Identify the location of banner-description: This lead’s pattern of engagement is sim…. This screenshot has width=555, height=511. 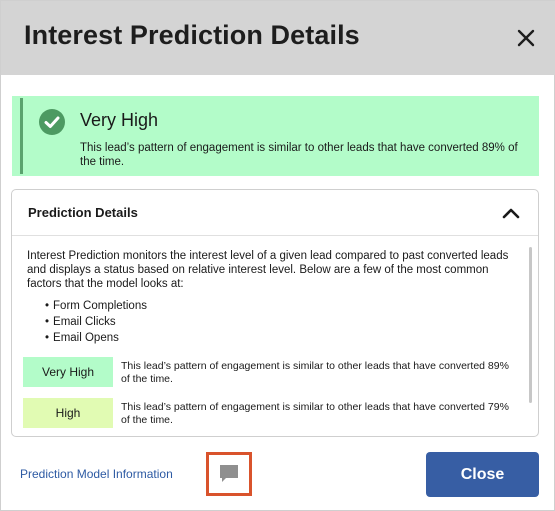
(299, 155).